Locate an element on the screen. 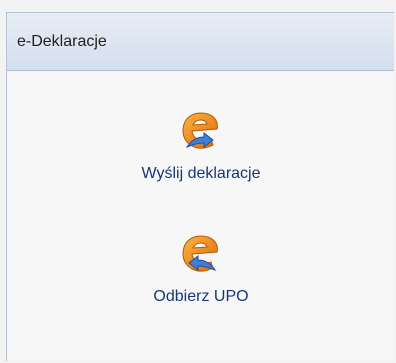 Image resolution: width=396 pixels, height=363 pixels. panel-title: e-Deklaracje is located at coordinates (62, 41).